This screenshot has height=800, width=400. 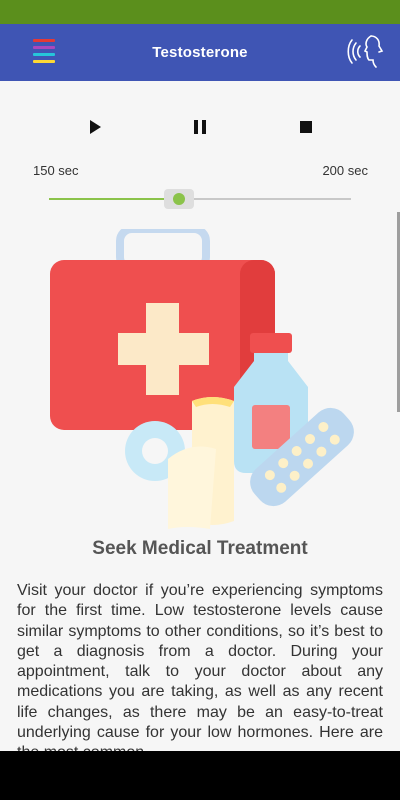 I want to click on navigation-bar, so click(x=200, y=775).